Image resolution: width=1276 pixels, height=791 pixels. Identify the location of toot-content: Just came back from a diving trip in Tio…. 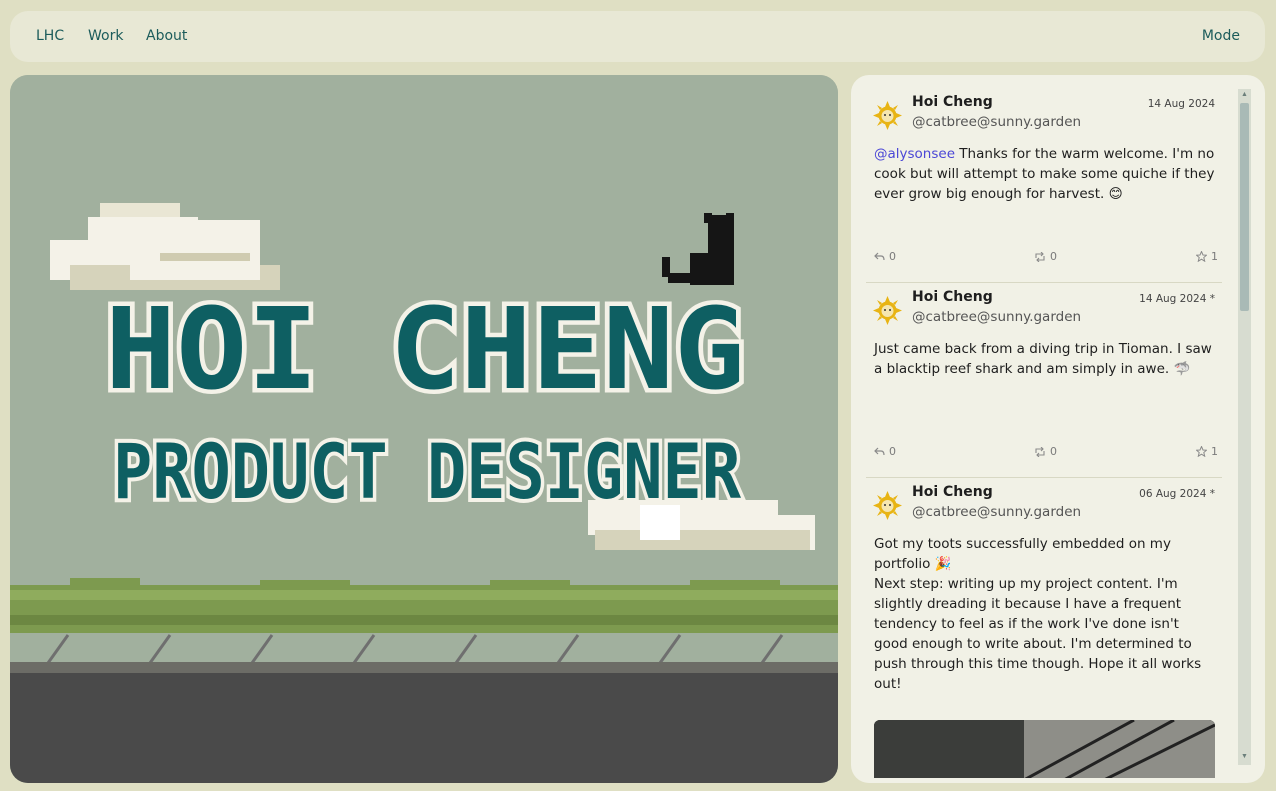
(1045, 359).